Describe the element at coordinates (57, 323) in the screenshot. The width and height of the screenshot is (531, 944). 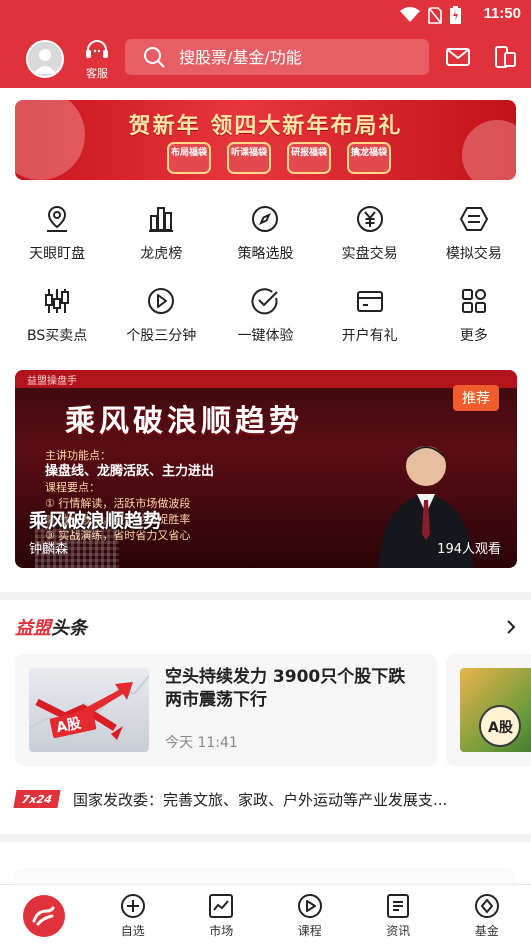
I see `func-bs-points: BS买卖点` at that location.